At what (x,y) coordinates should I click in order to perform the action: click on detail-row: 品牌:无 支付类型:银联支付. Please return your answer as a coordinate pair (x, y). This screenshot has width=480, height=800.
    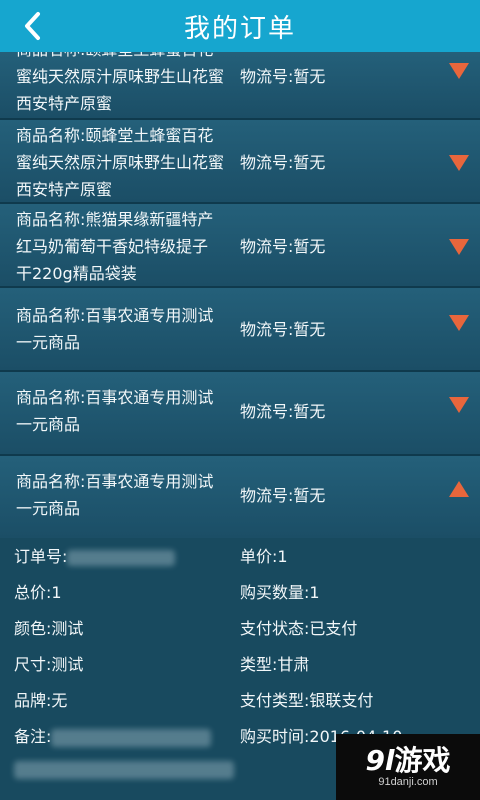
    Looking at the image, I should click on (240, 701).